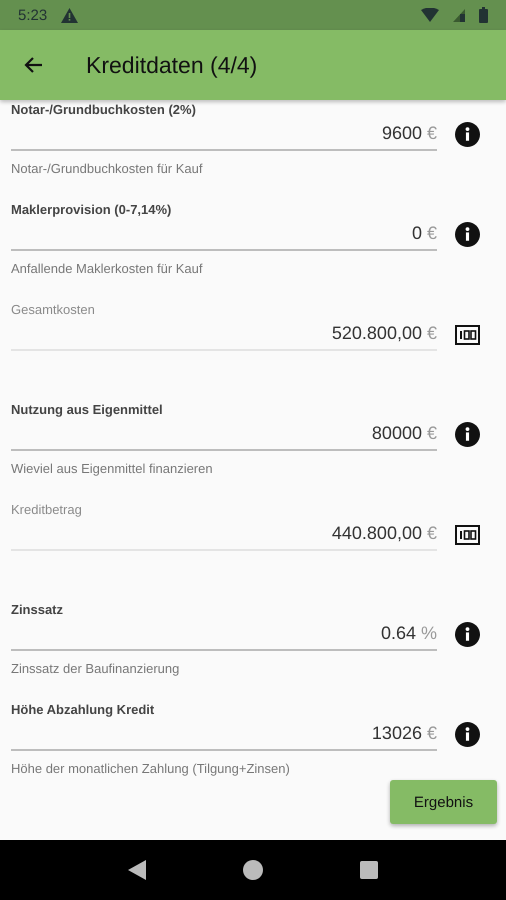  I want to click on field-label: Nutzung aus Eigenmittel, so click(87, 410).